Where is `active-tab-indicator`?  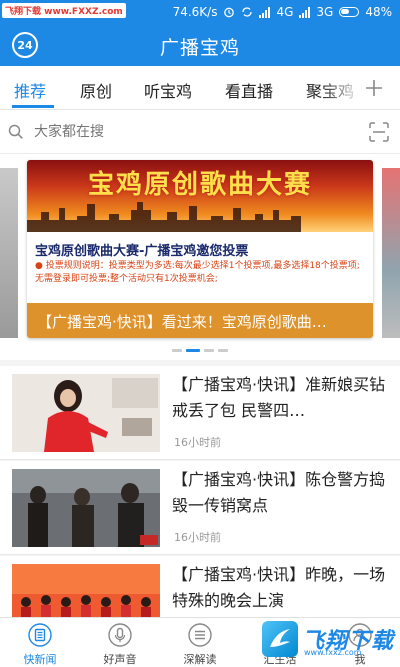 active-tab-indicator is located at coordinates (33, 106).